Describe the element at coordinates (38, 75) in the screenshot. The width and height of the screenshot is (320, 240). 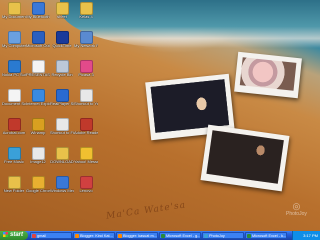
I see `desktop-icon-label: PRESENTASI` at that location.